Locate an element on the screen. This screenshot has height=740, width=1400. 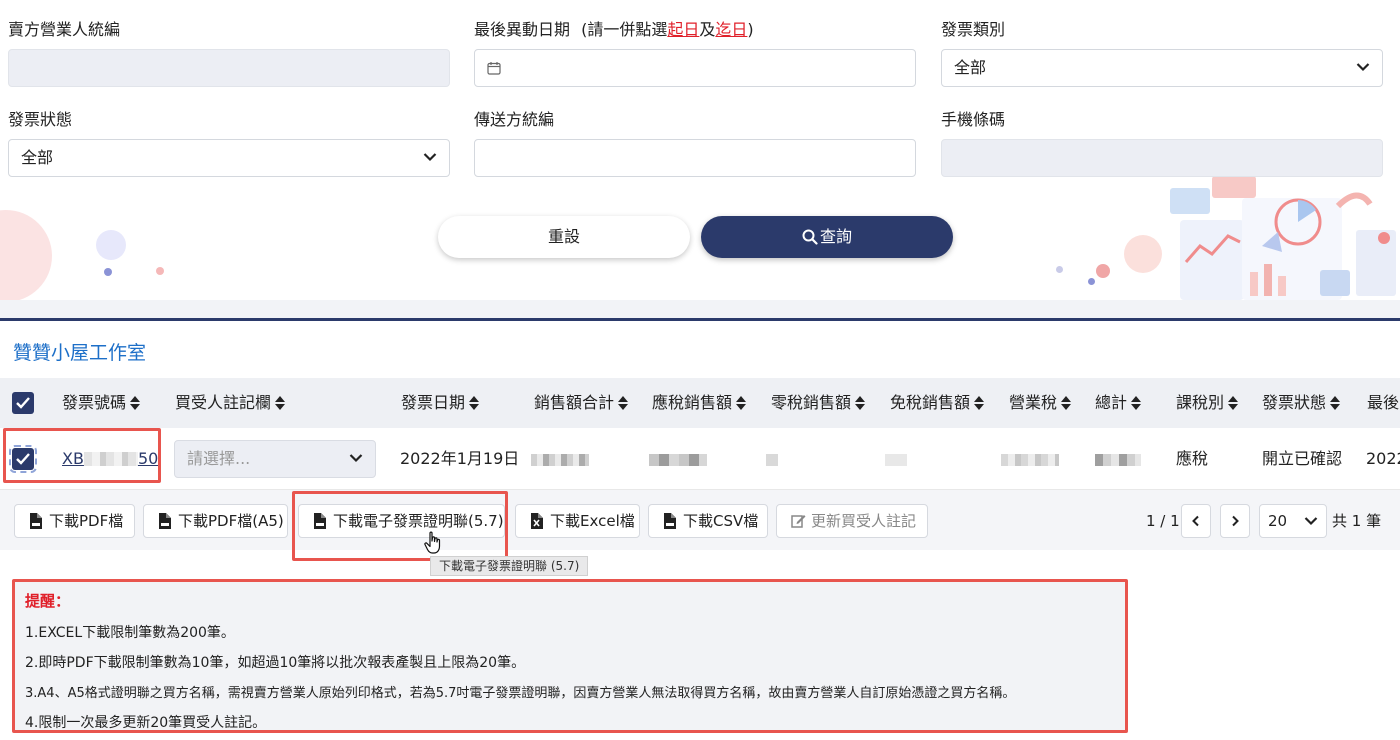
section-divider-line is located at coordinates (700, 319).